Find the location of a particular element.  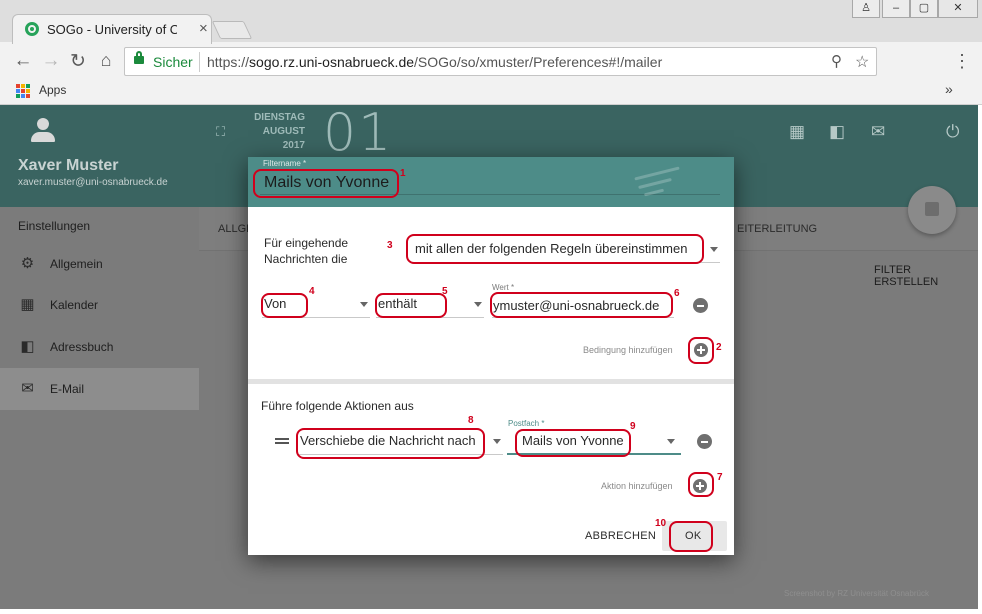

sidebar-item-email: ✉ E-Mail is located at coordinates (99, 389).